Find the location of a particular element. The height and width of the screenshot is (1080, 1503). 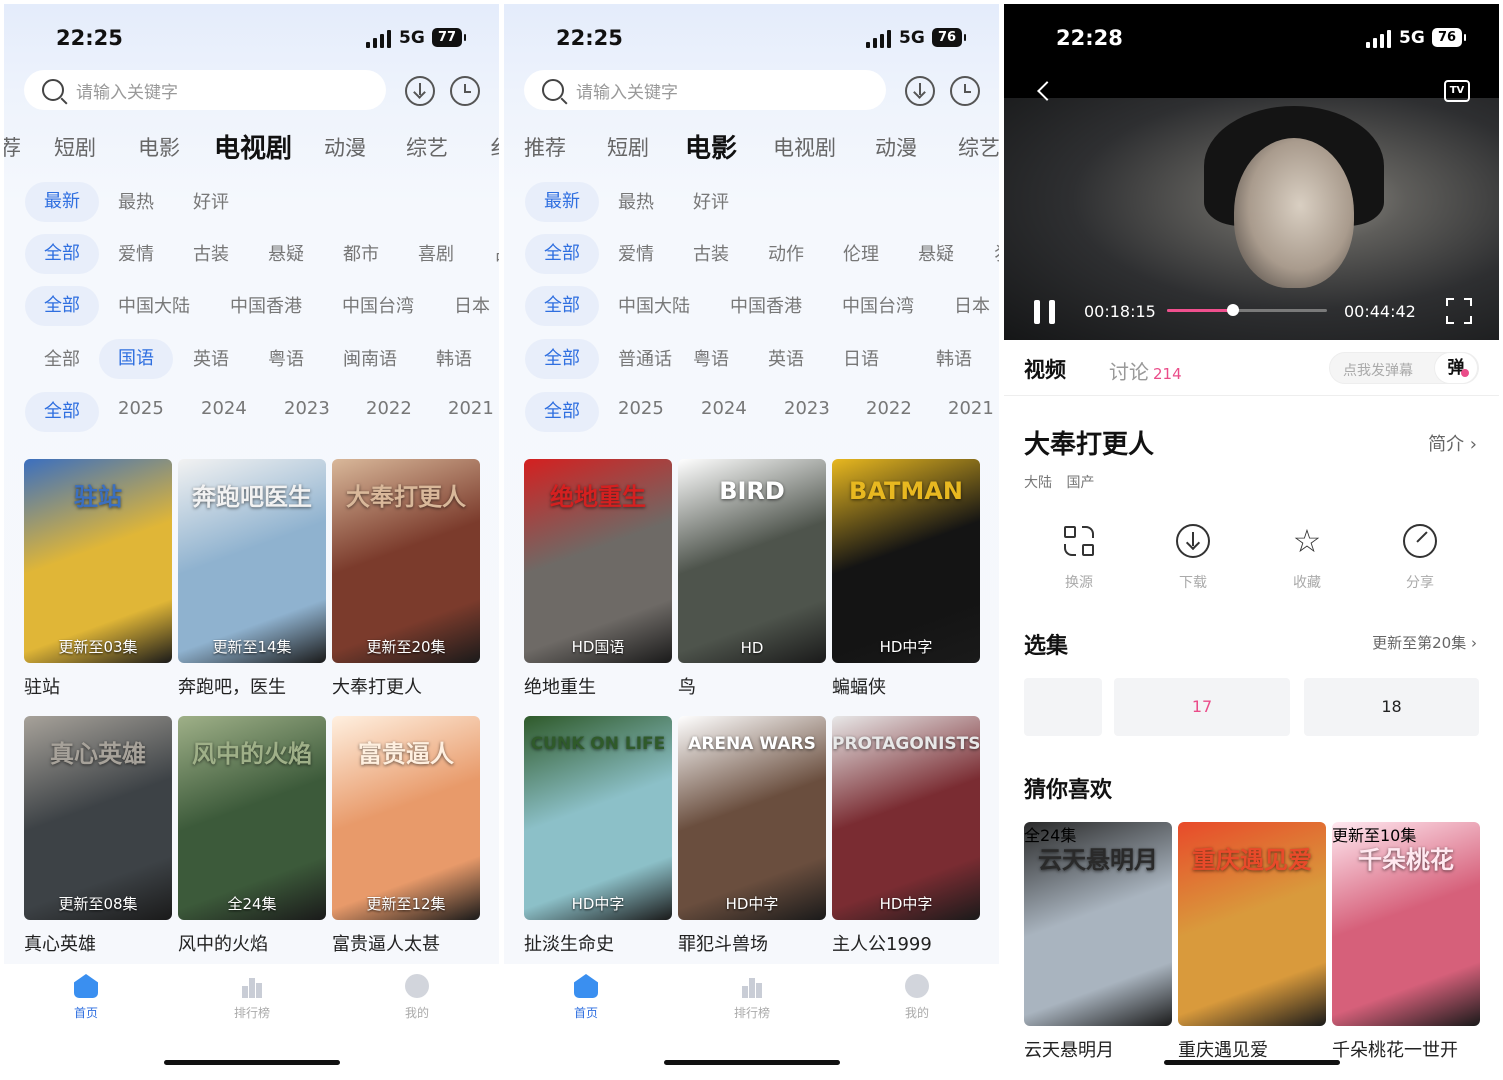

poster-image: 重庆遇见爱 is located at coordinates (1252, 924).